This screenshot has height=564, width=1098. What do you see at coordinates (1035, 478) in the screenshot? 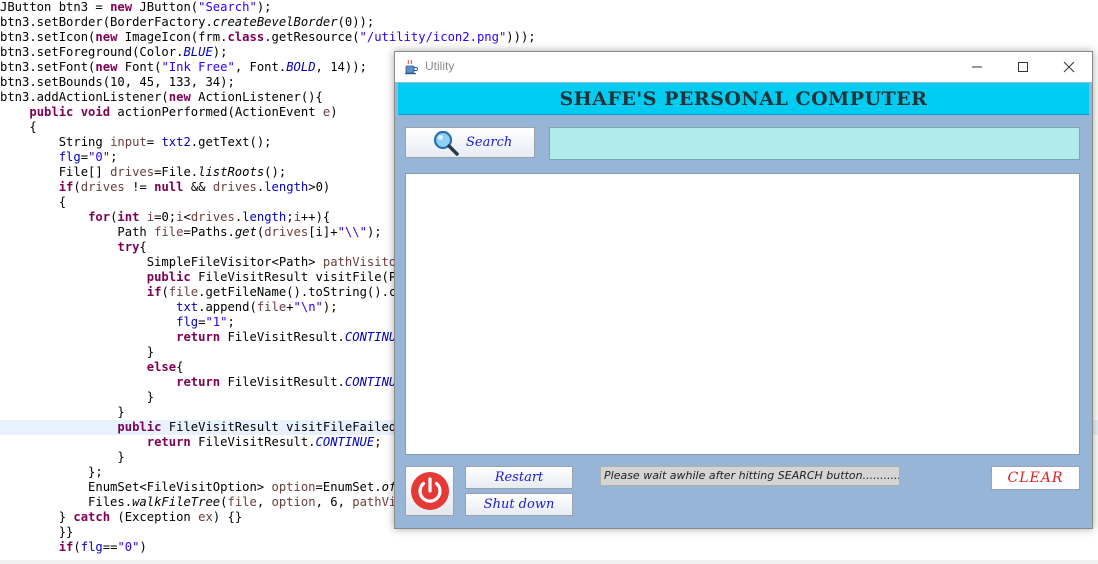
I see `clear-button: CLEAR` at bounding box center [1035, 478].